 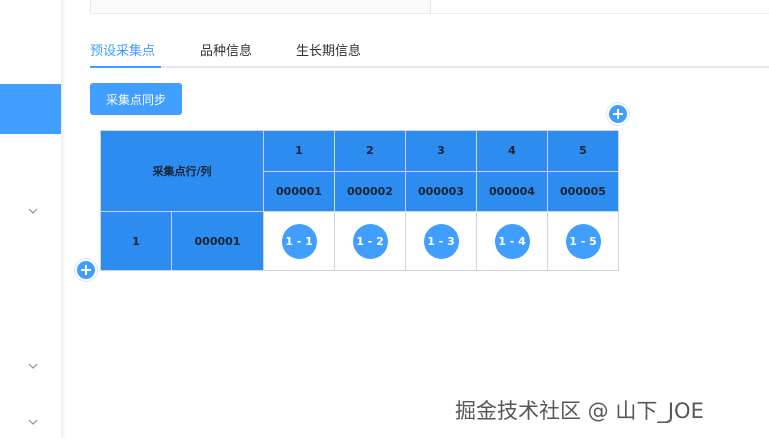 I want to click on table-row: 1 000001 1 - 1 1 - 2 1 - 3 1 - 4 1 - 5, so click(x=359, y=241).